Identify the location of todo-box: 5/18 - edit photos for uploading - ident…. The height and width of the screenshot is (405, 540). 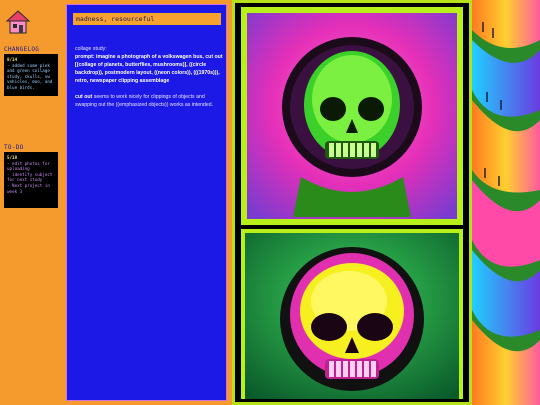
(31, 180).